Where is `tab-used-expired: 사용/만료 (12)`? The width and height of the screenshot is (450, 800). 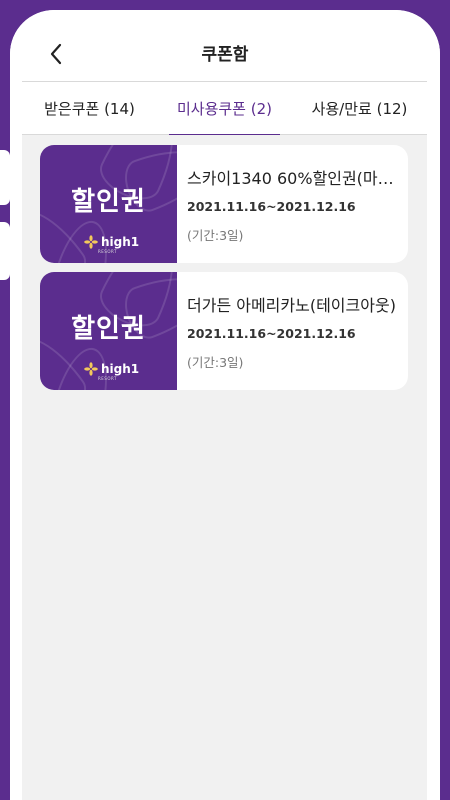
tab-used-expired: 사용/만료 (12) is located at coordinates (359, 108).